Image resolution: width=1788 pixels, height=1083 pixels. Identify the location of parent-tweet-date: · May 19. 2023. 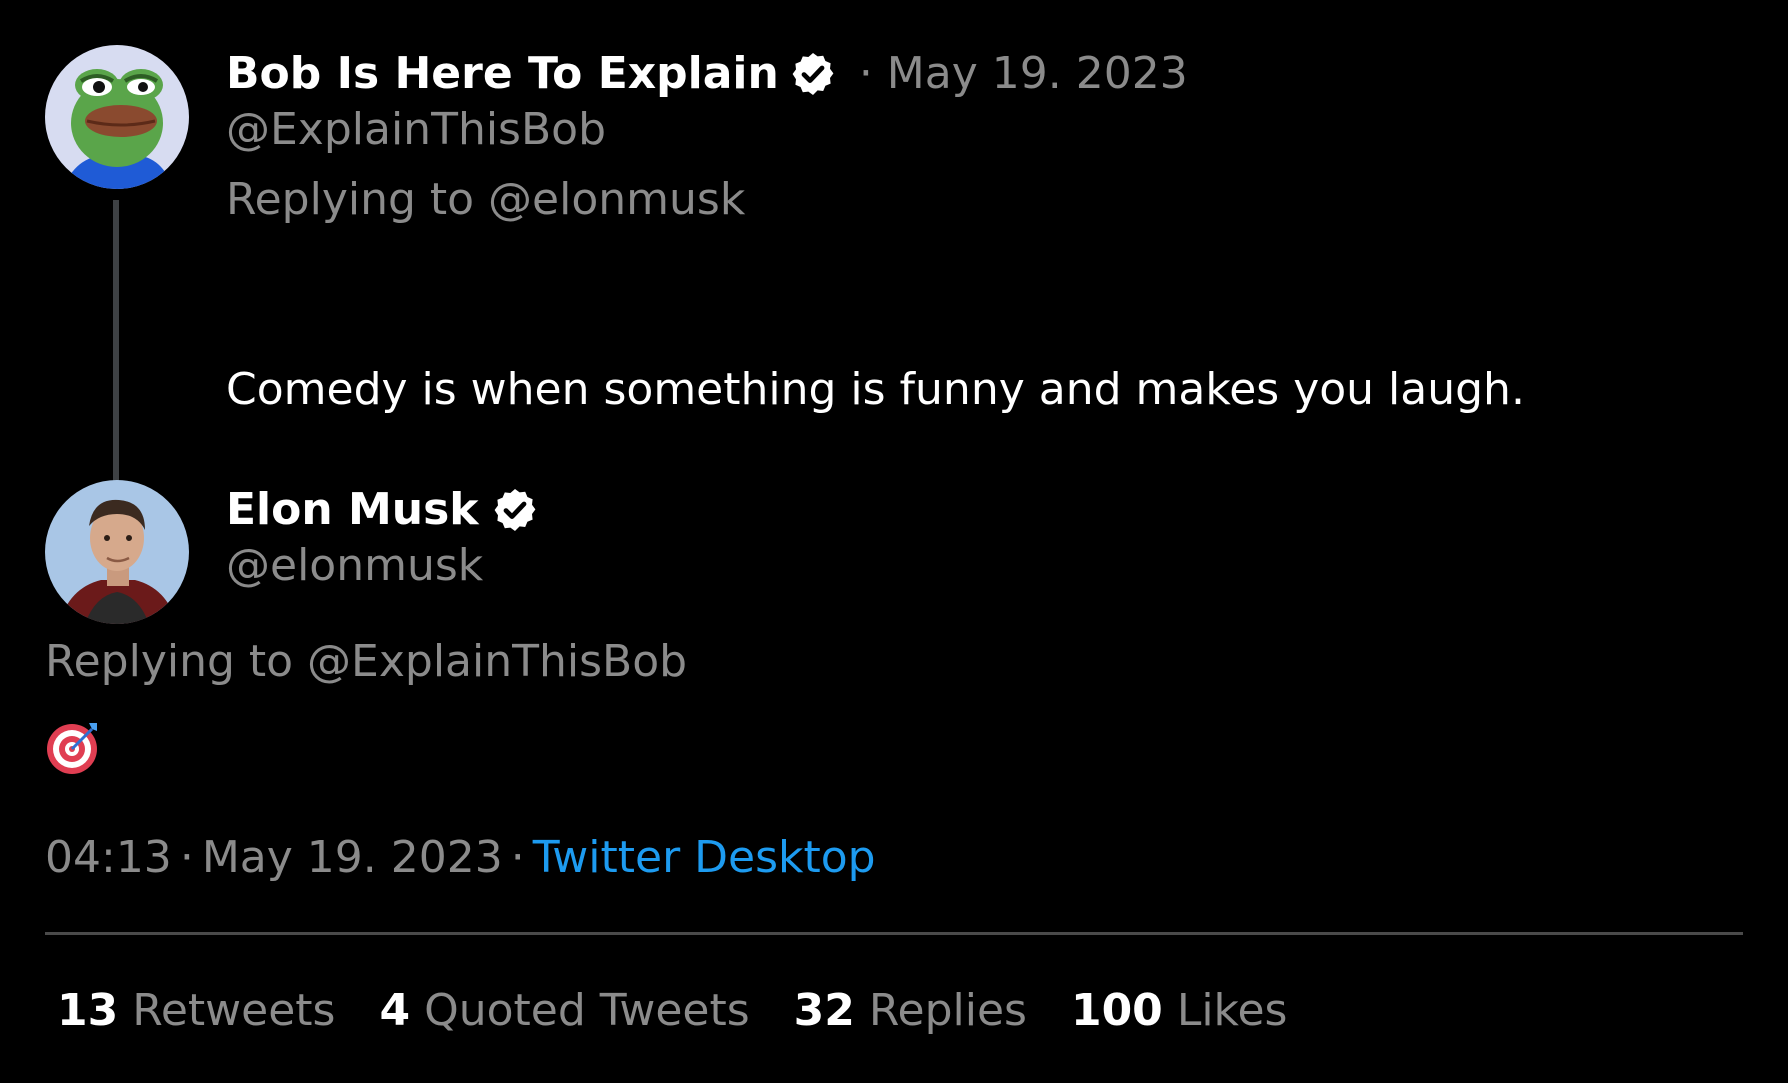
(1023, 73).